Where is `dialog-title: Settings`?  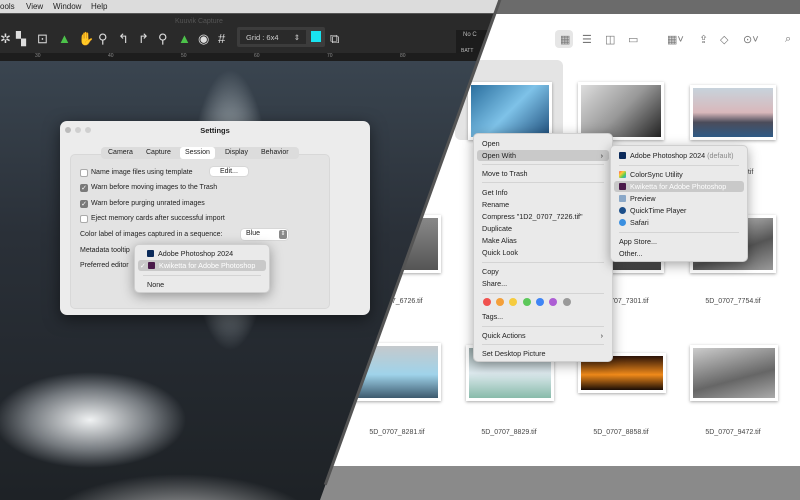
dialog-title: Settings is located at coordinates (215, 130).